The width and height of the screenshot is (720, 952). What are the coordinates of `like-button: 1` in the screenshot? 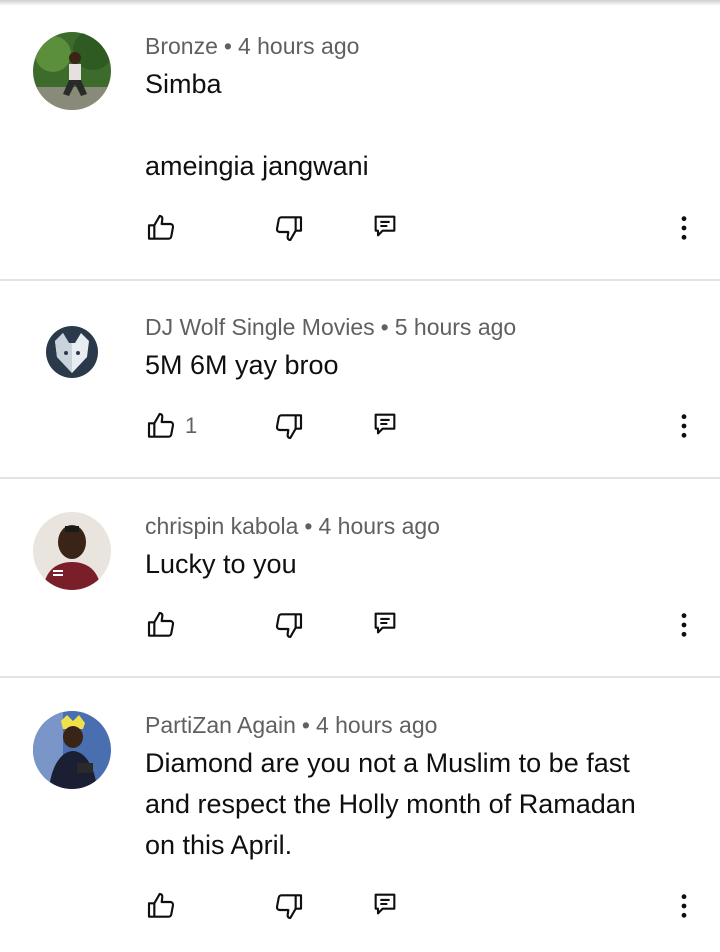 It's located at (171, 426).